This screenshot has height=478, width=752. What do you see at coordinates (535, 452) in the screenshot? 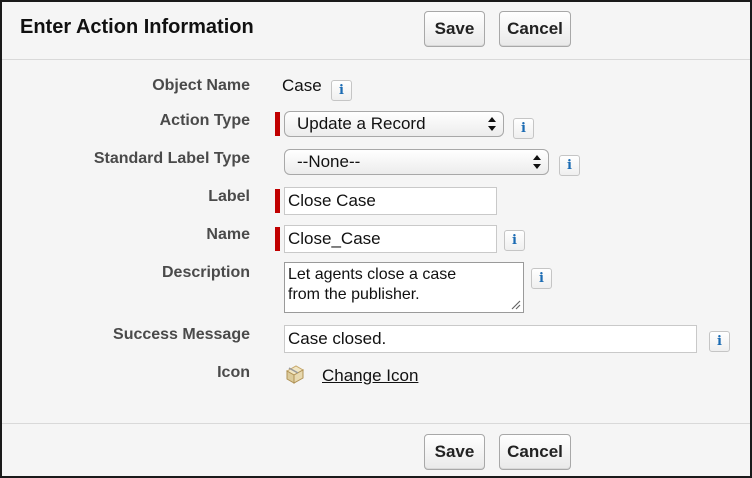
I see `footer-cancel-button: Cancel` at bounding box center [535, 452].